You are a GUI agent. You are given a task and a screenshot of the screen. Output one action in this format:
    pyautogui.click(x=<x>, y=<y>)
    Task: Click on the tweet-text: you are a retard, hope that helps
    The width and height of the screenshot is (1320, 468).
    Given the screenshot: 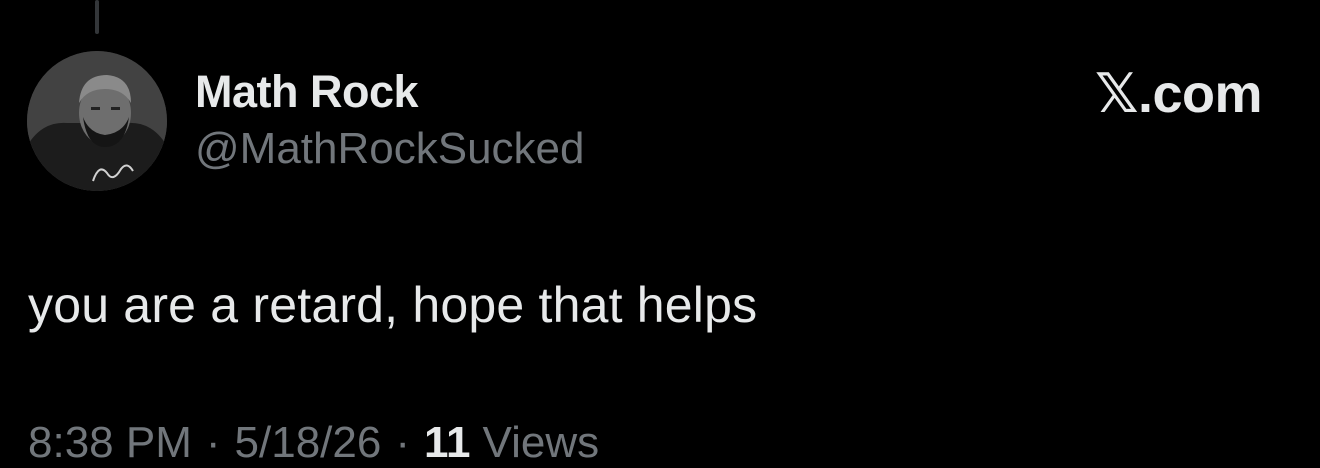 What is the action you would take?
    pyautogui.click(x=393, y=305)
    